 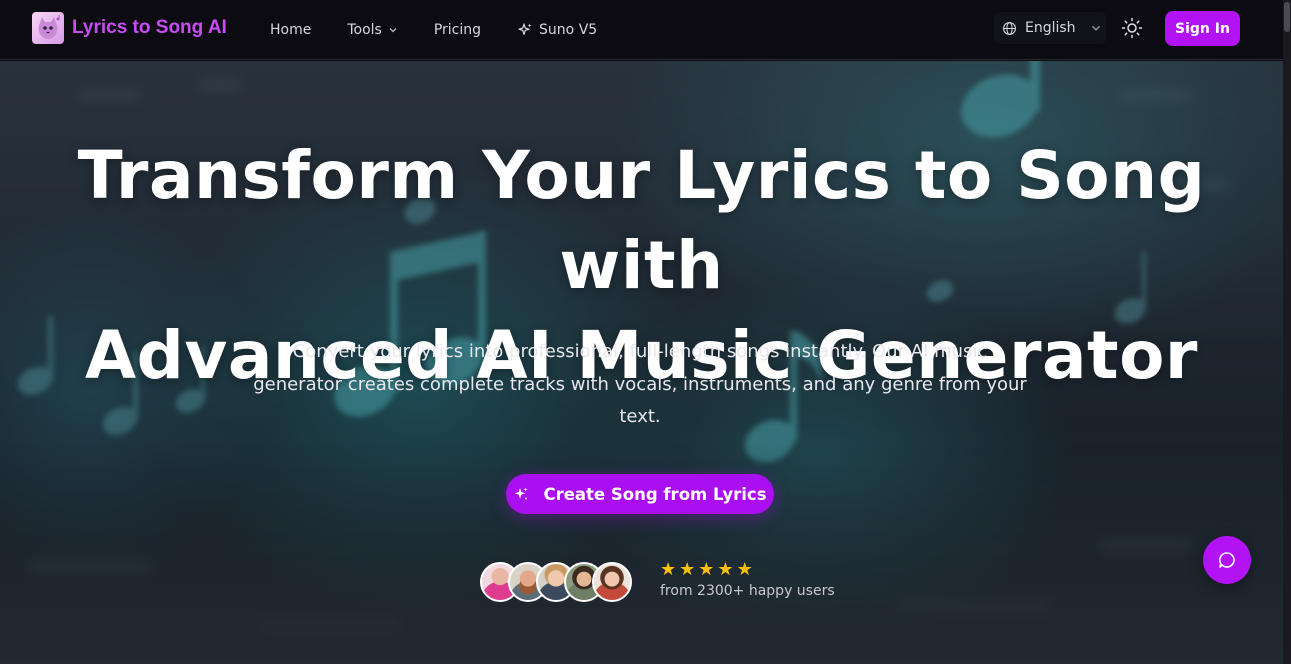 I want to click on sun-icon, so click(x=1132, y=28).